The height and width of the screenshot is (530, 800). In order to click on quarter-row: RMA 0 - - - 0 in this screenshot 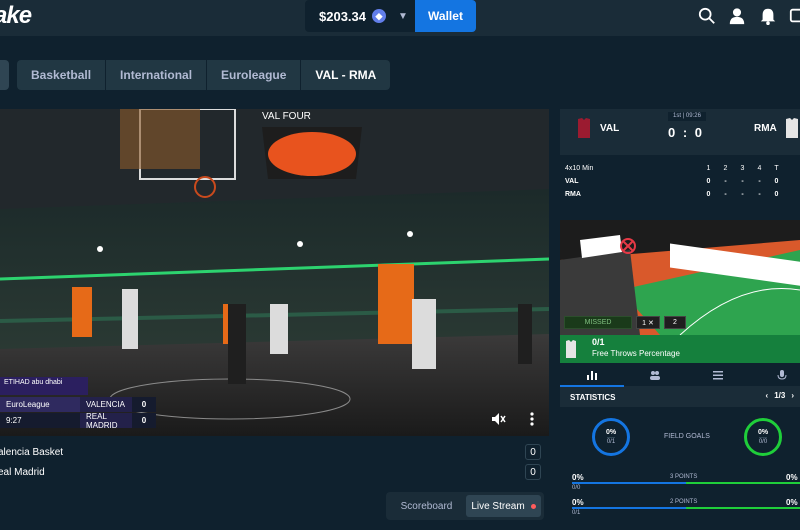, I will do `click(677, 194)`.